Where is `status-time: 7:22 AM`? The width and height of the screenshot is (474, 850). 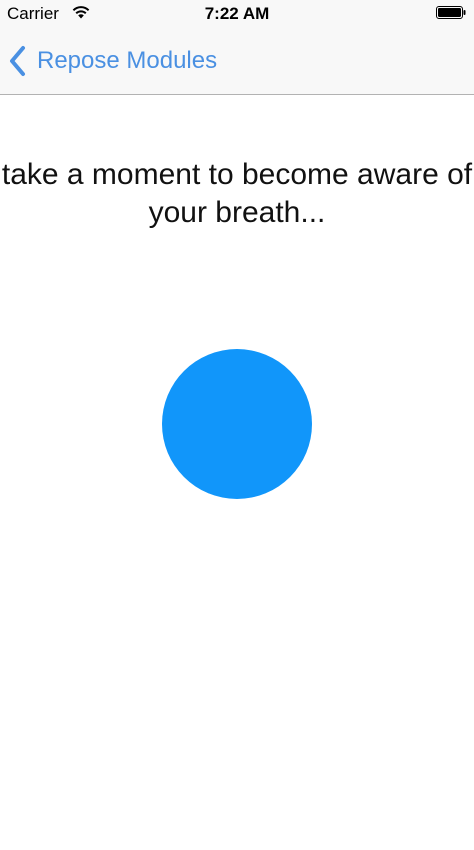 status-time: 7:22 AM is located at coordinates (237, 13).